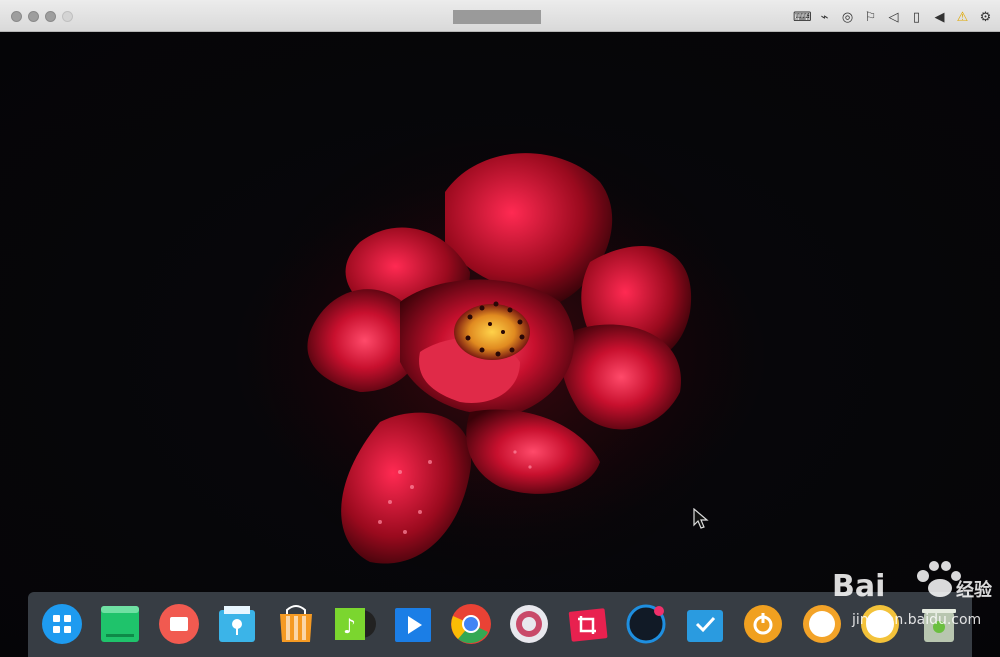 The image size is (1000, 657). I want to click on deepin-terminal-icon, so click(120, 624).